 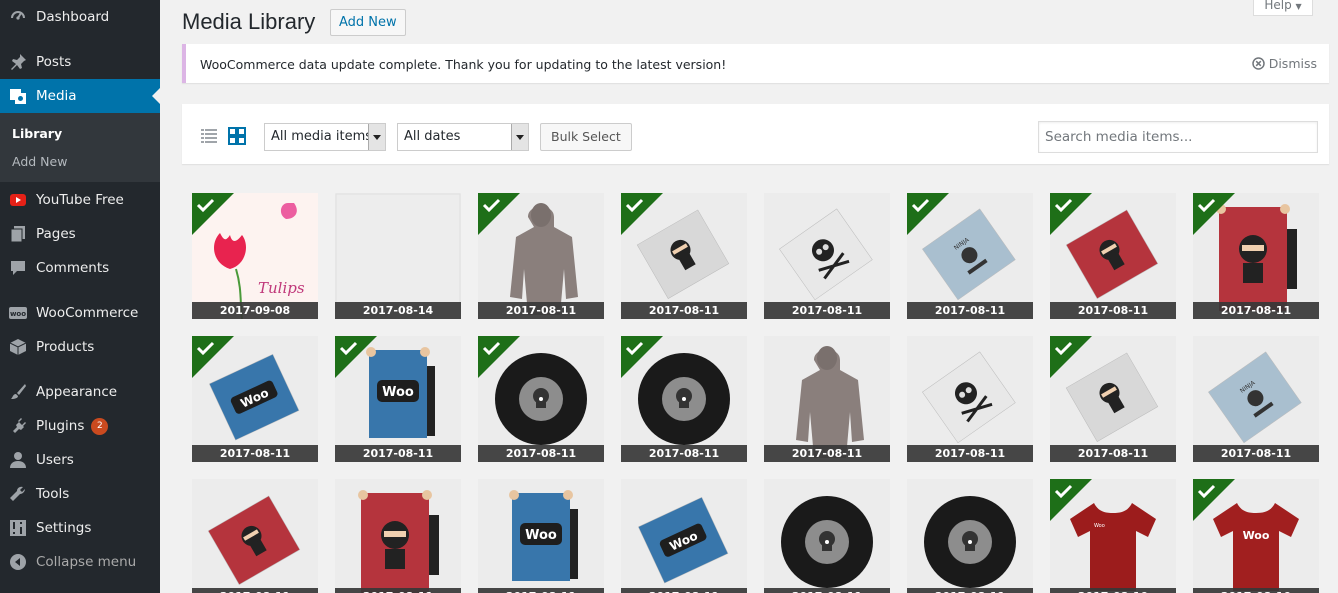 I want to click on sidebar-item-posts: Posts, so click(x=80, y=62).